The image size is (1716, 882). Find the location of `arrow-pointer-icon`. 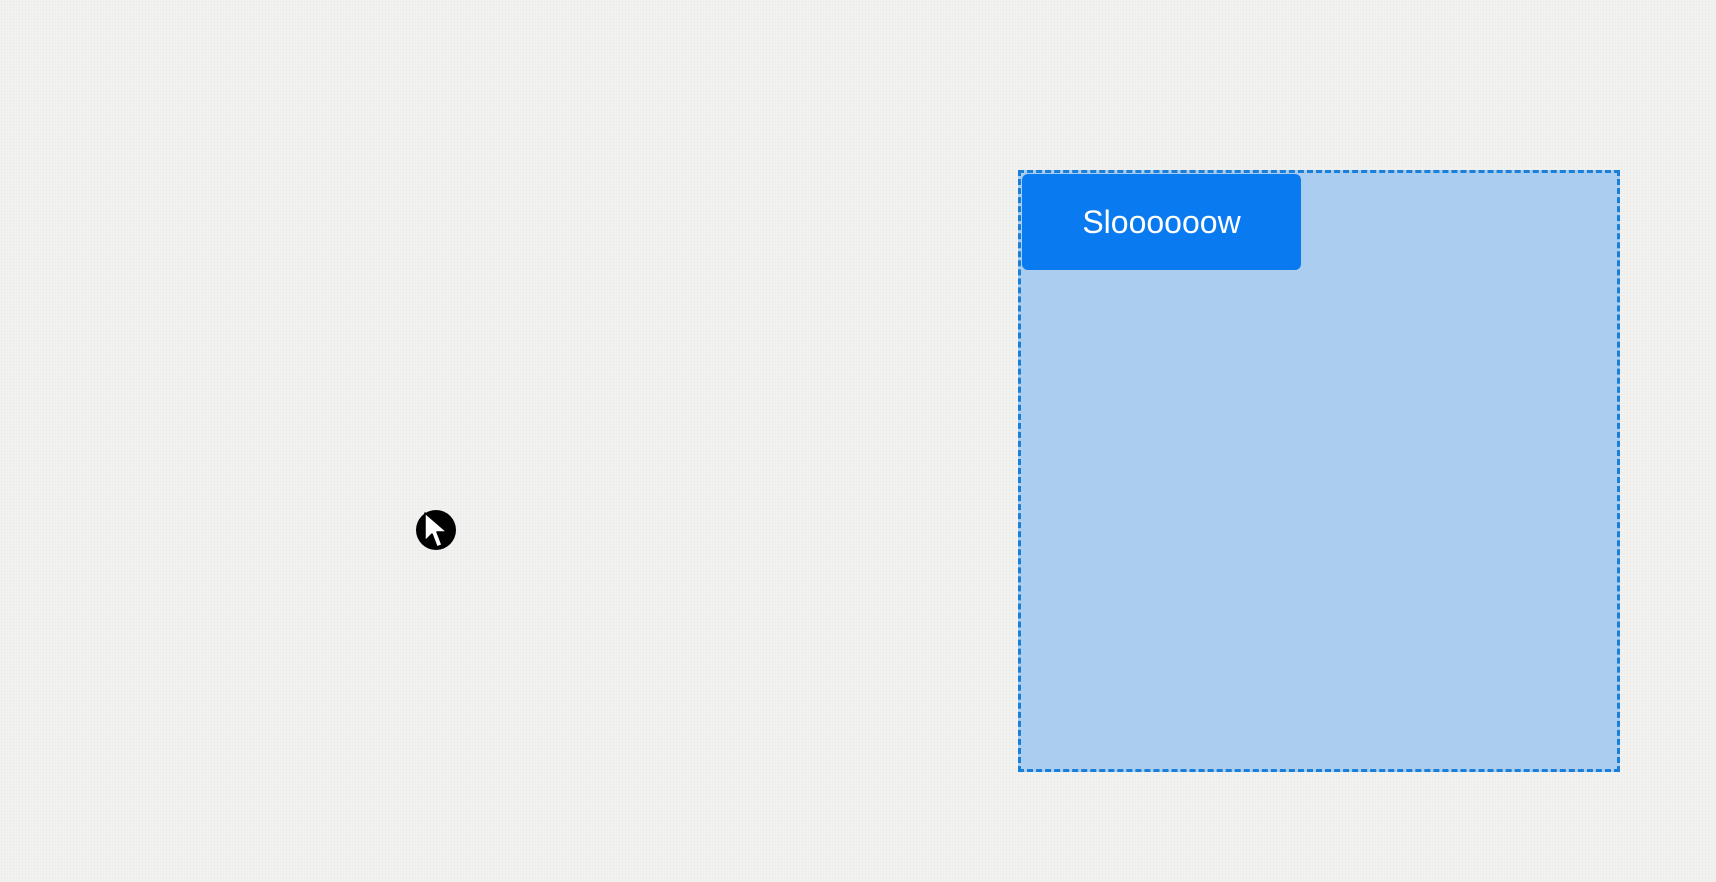

arrow-pointer-icon is located at coordinates (436, 530).